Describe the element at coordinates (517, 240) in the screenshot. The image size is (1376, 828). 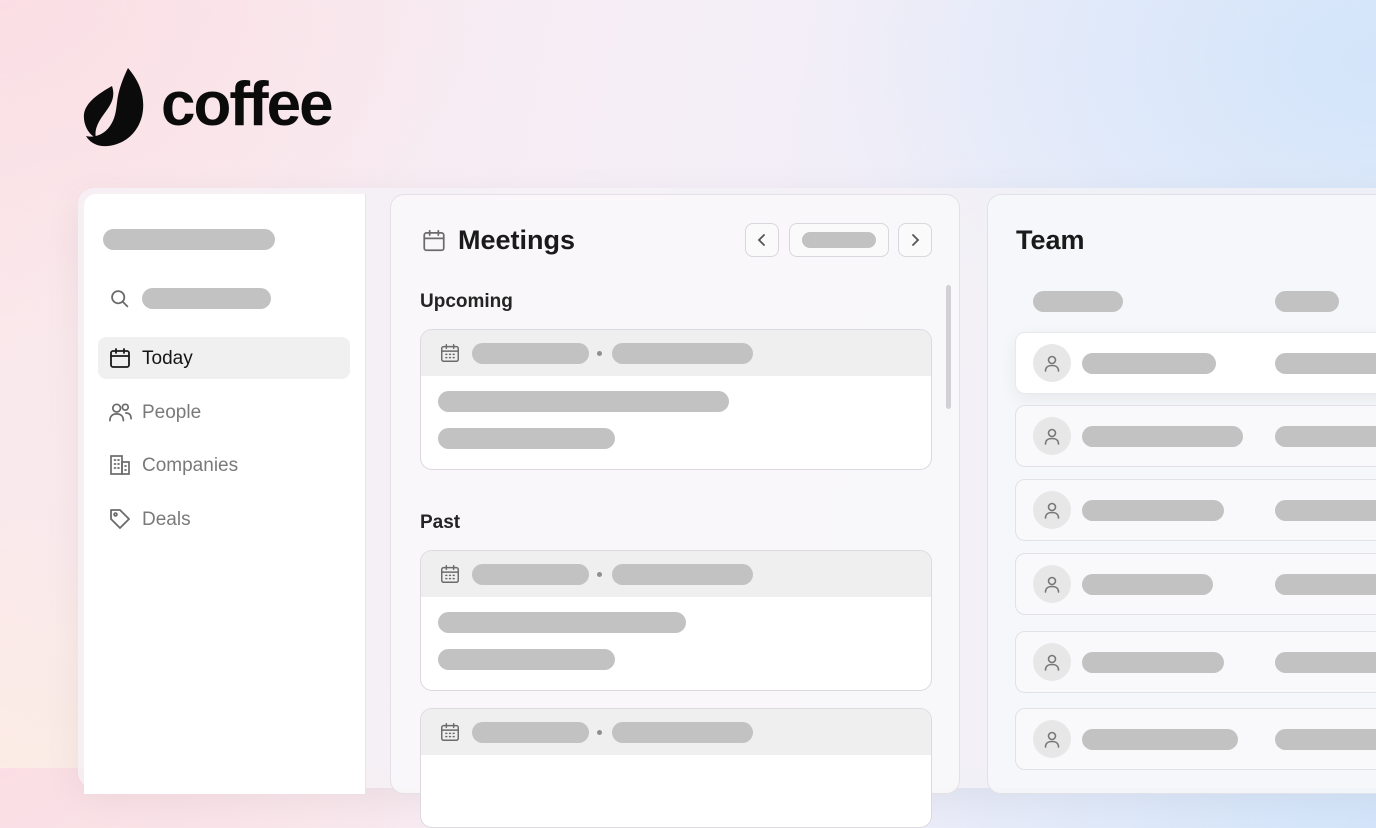
I see `meetings-title: Meetings` at that location.